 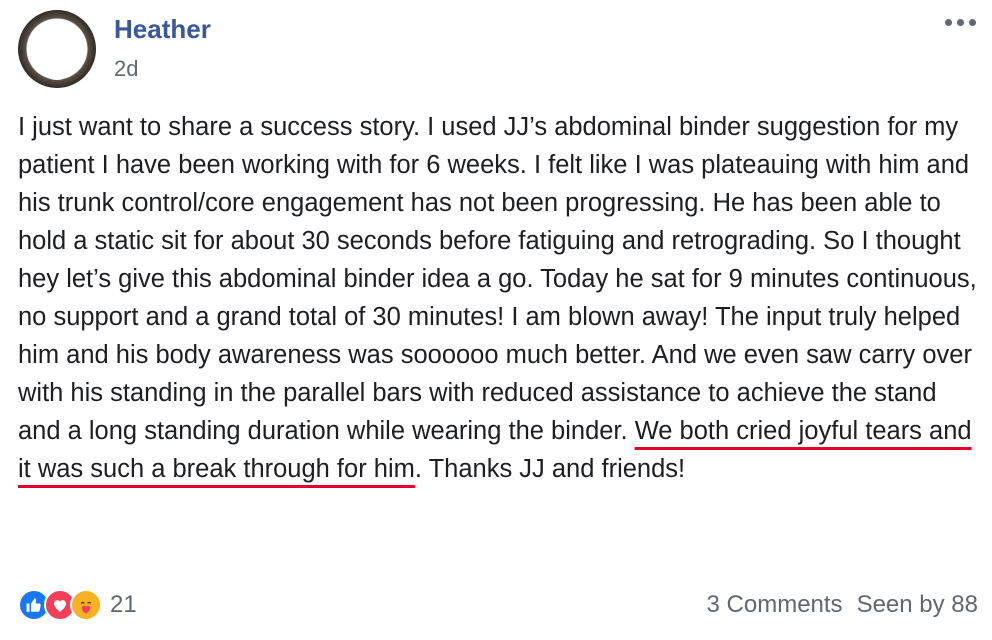 I want to click on post-footer: 21 3 Comments Seen by 88, so click(x=498, y=605).